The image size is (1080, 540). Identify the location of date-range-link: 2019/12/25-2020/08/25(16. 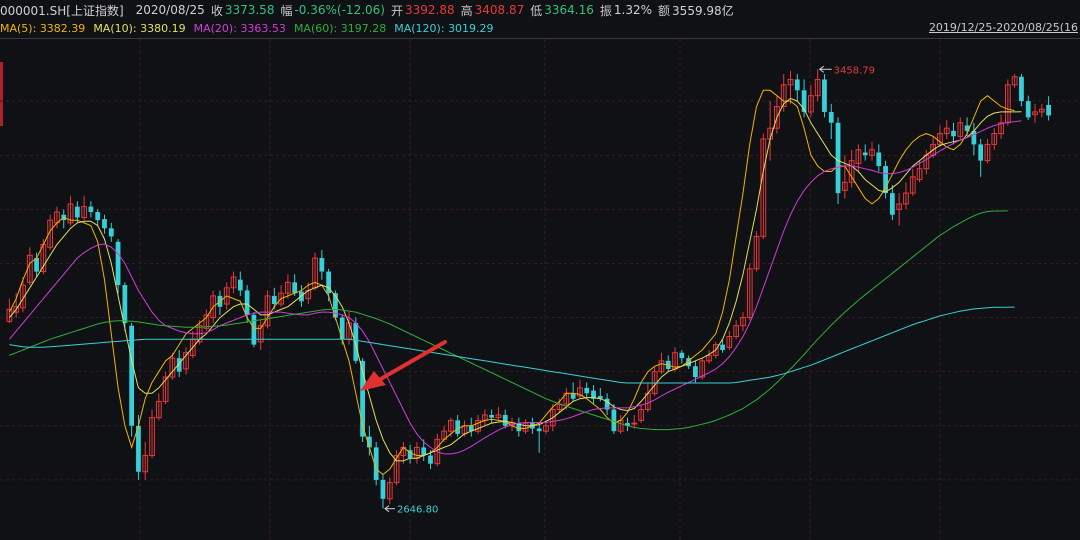
(1003, 27).